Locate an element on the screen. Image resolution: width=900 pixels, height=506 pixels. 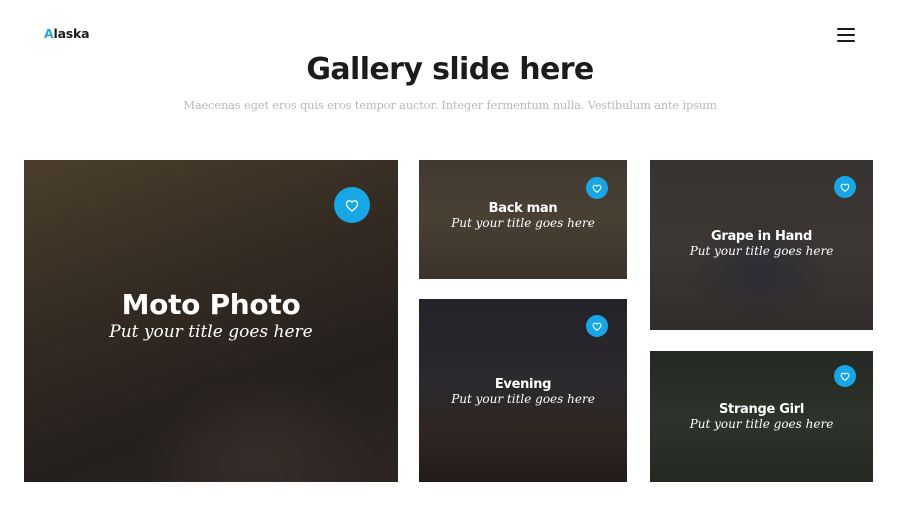
brand-logo: Alaska is located at coordinates (67, 33).